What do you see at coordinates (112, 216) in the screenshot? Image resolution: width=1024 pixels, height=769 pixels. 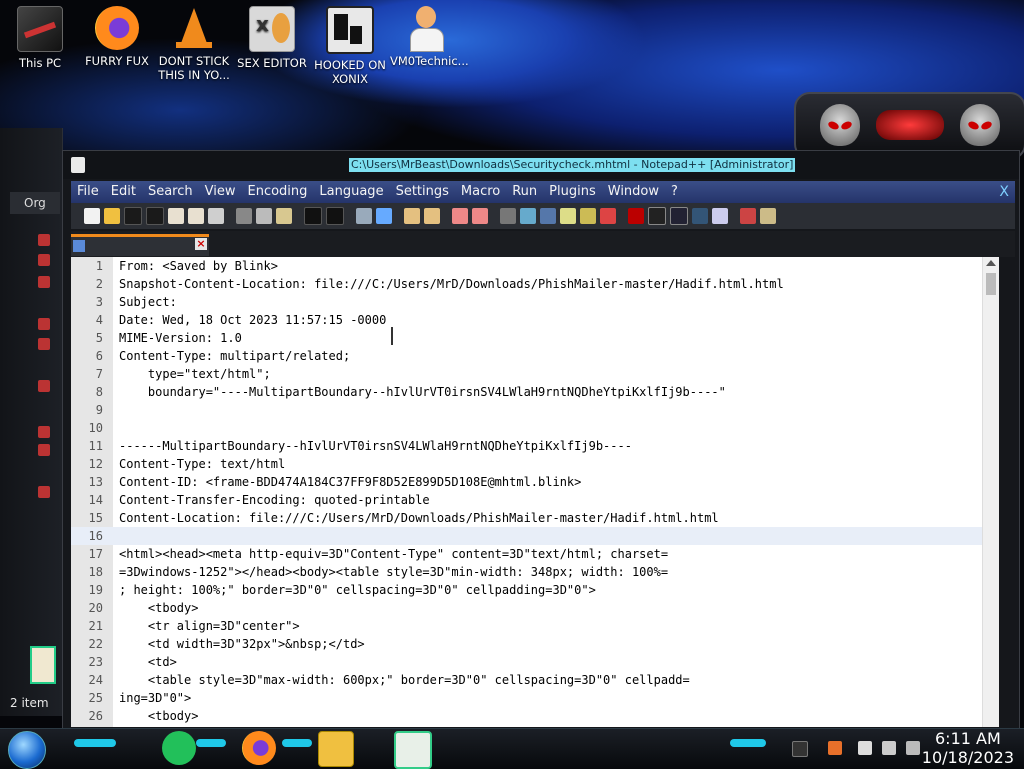 I see `open-file-icon` at bounding box center [112, 216].